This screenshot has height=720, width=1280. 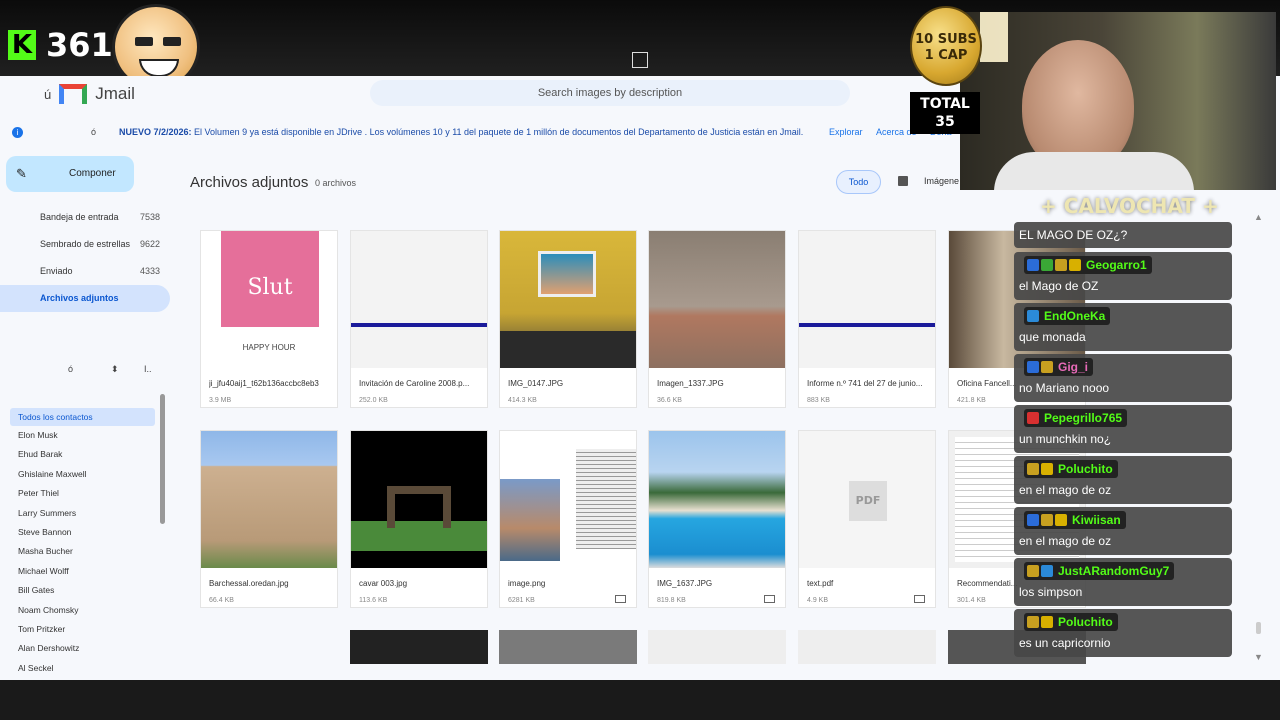 What do you see at coordinates (85, 217) in the screenshot?
I see `sidebar-item-inbox: Bandeja de entrada 7538` at bounding box center [85, 217].